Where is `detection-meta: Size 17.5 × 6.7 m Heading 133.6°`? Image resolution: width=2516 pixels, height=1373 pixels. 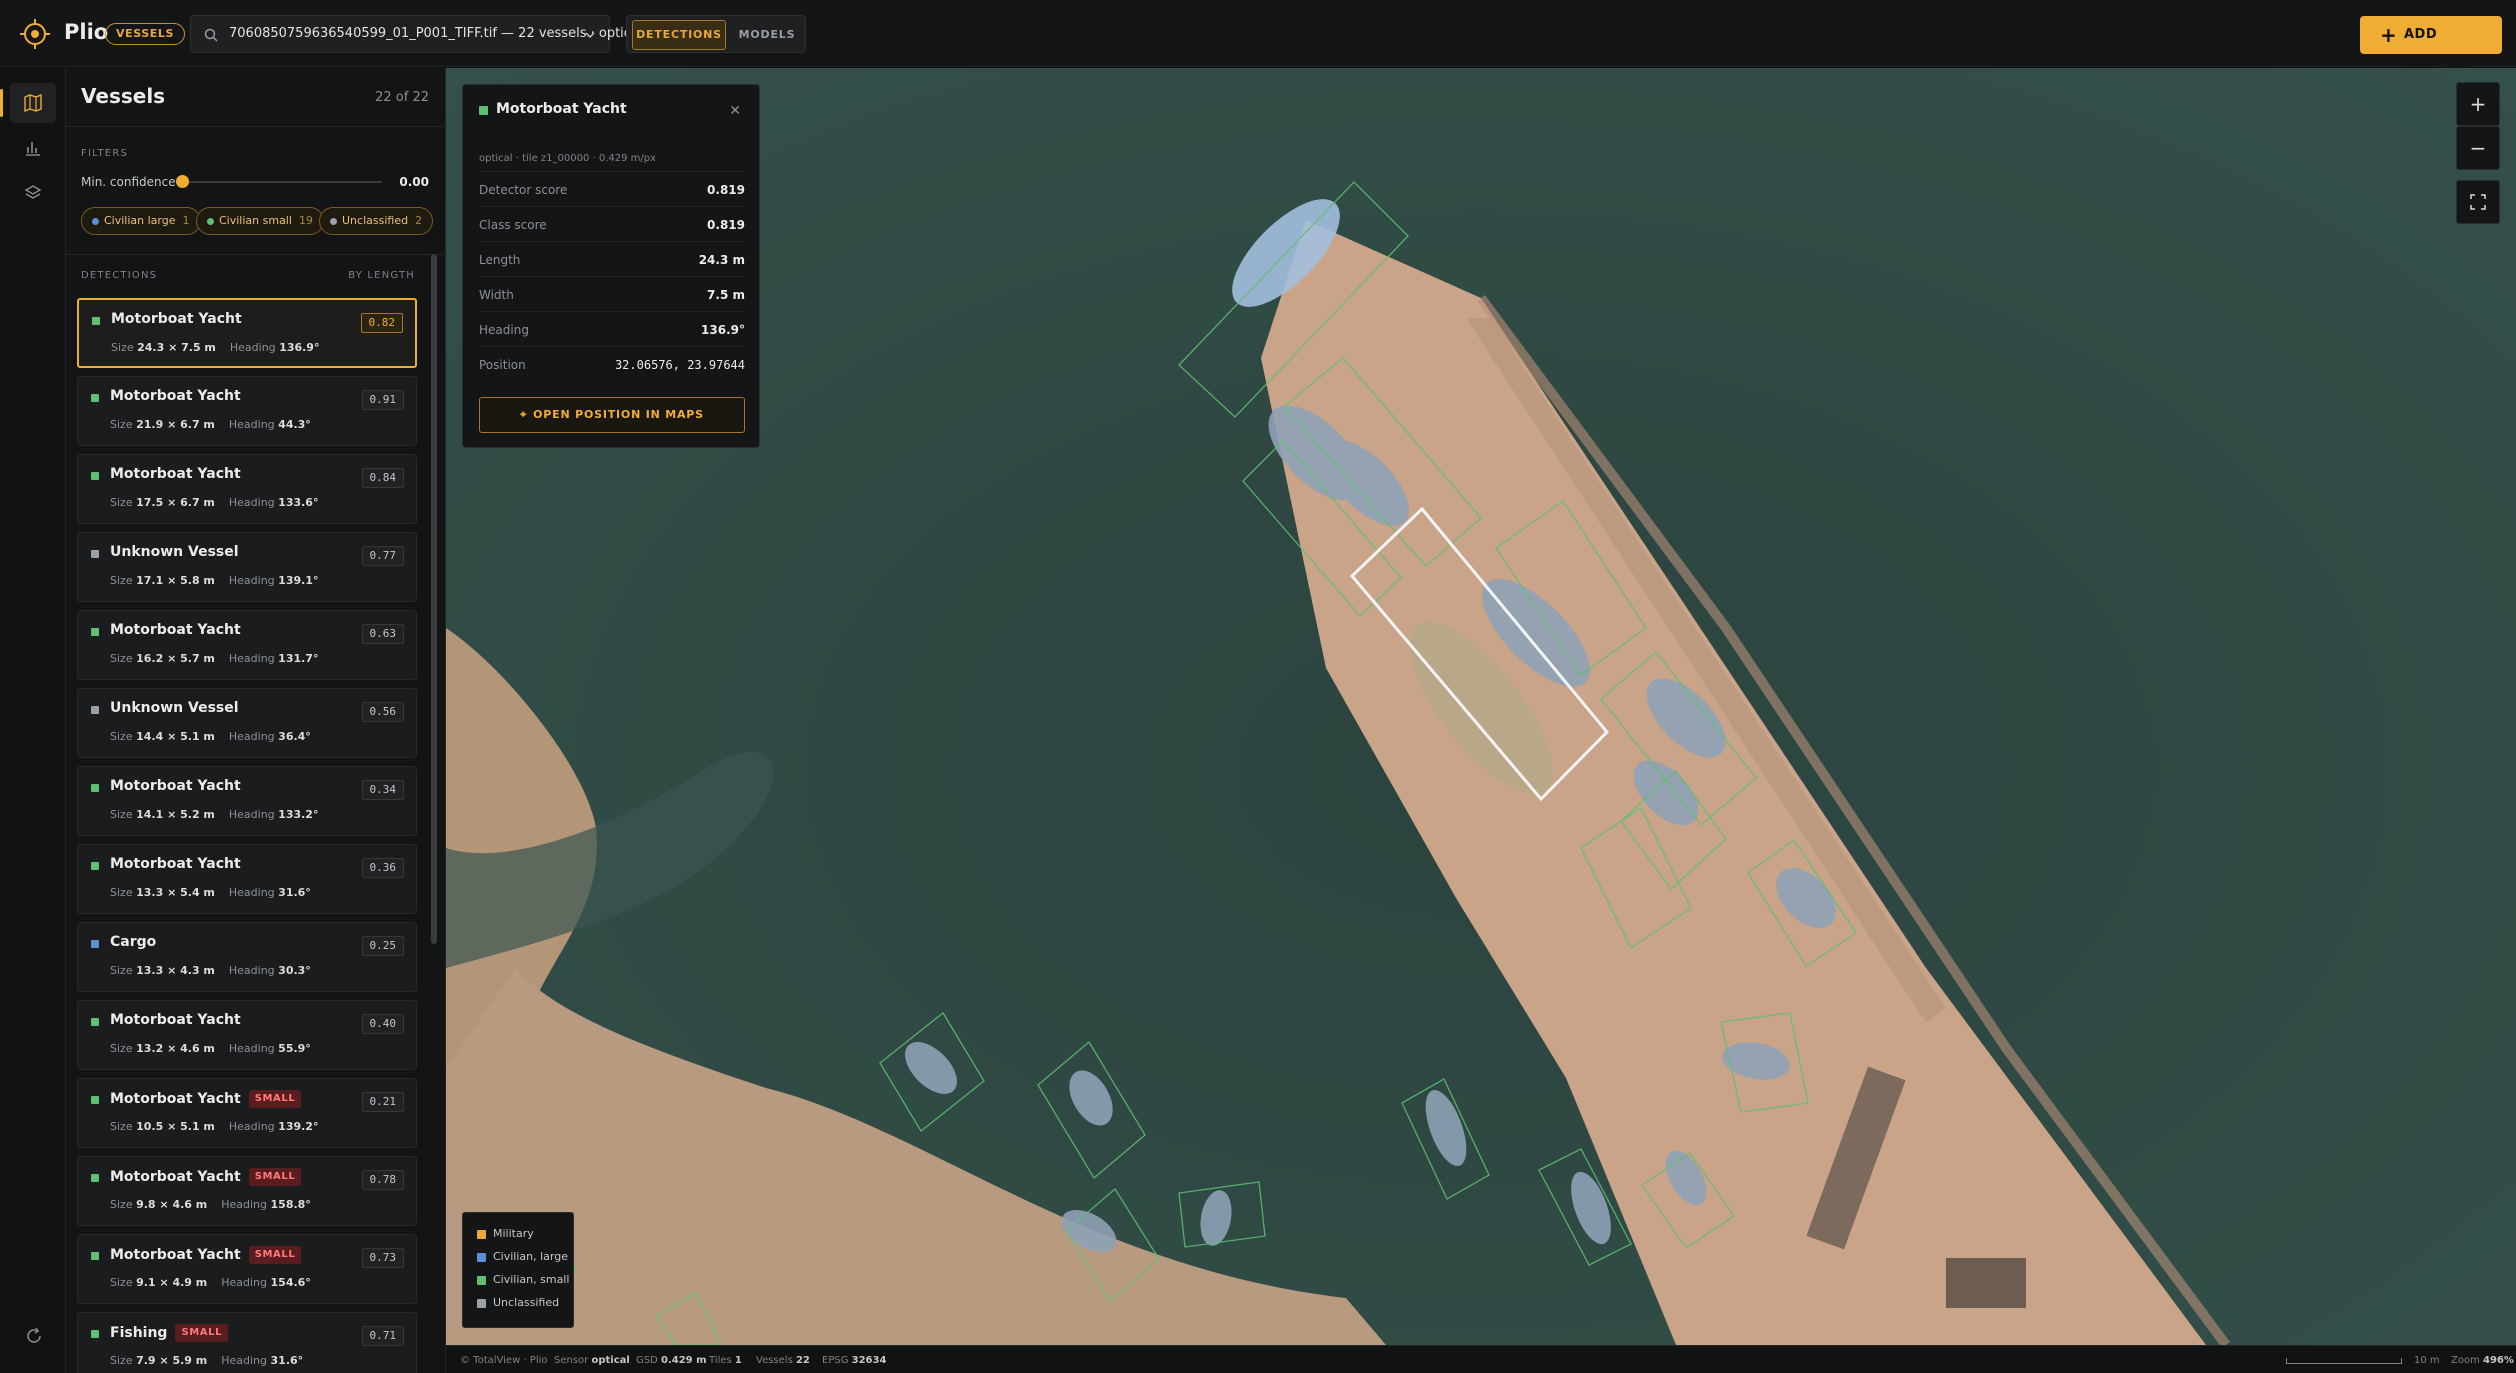 detection-meta: Size 17.5 × 6.7 m Heading 133.6° is located at coordinates (214, 502).